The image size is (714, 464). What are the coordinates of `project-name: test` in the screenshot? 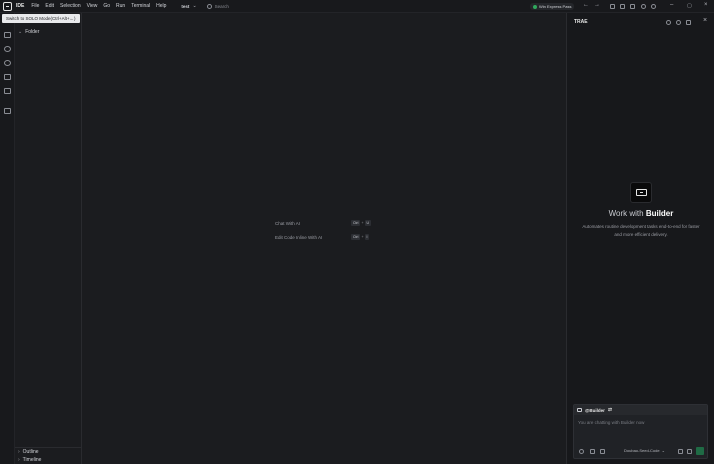 It's located at (185, 6).